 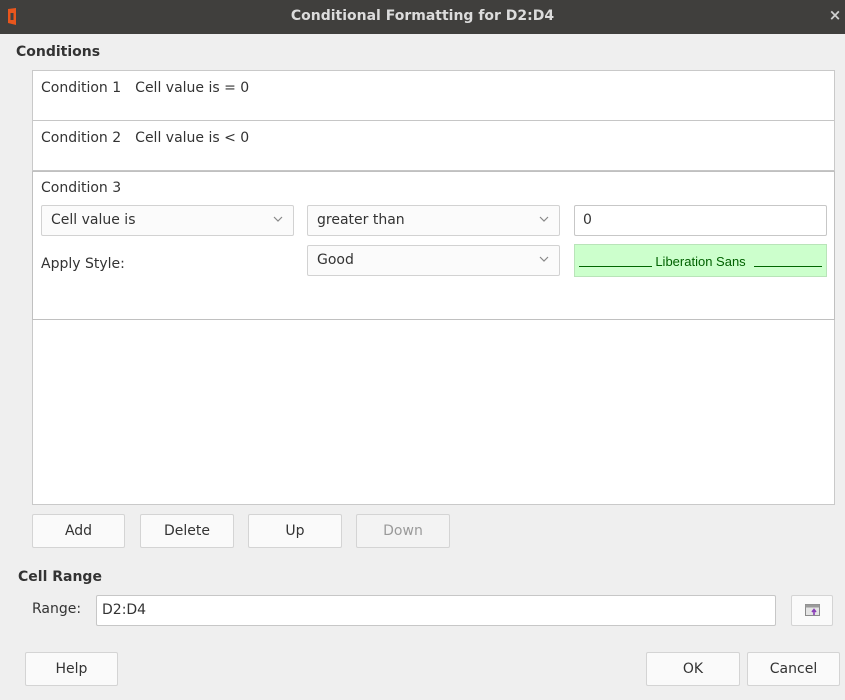 What do you see at coordinates (793, 669) in the screenshot?
I see `cancel-button: Cancel` at bounding box center [793, 669].